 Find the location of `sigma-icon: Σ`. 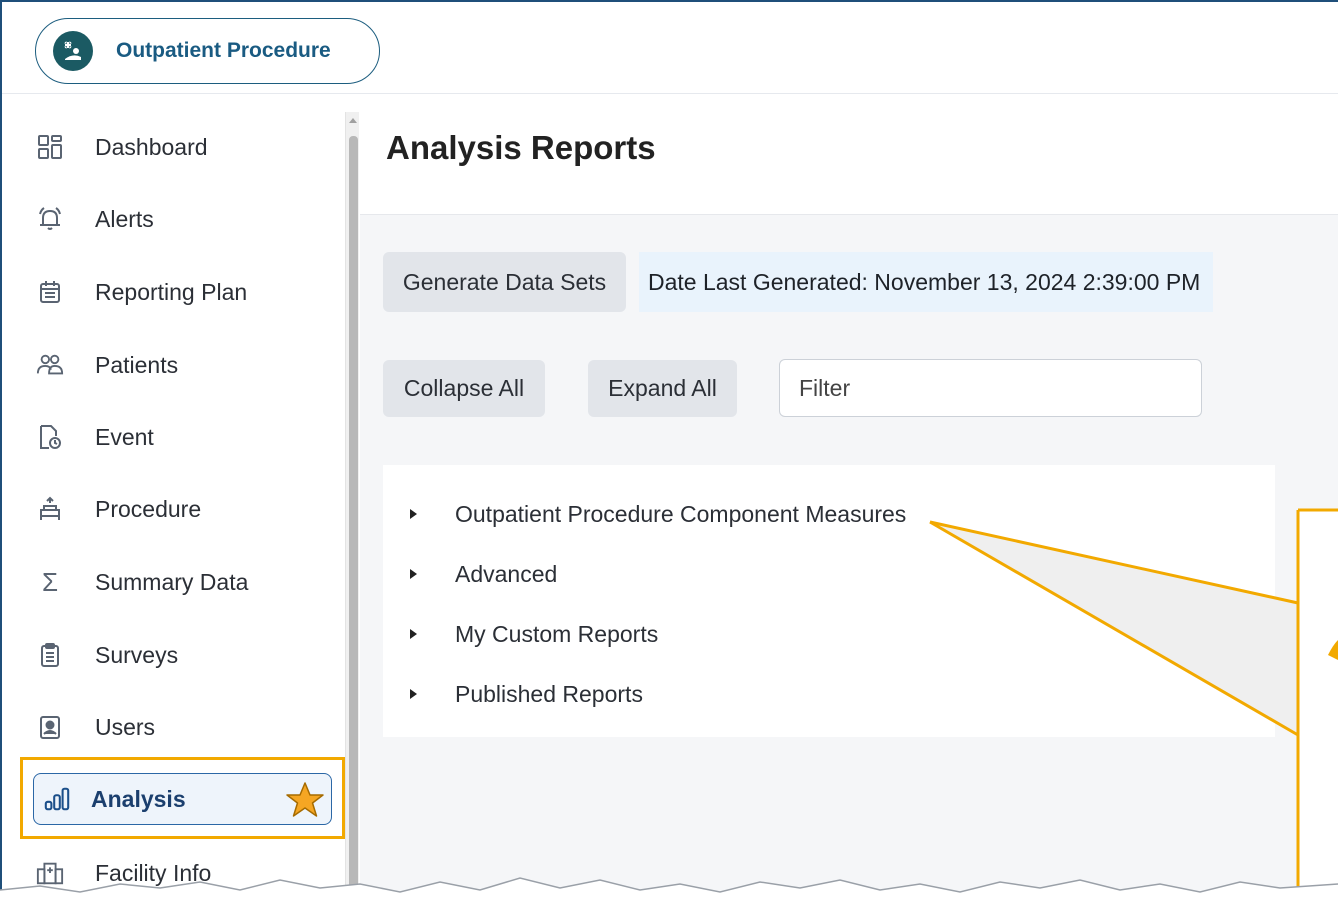

sigma-icon: Σ is located at coordinates (50, 581).